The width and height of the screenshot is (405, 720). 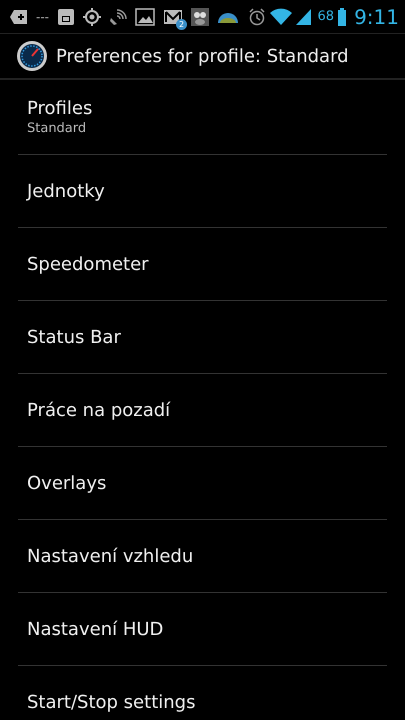 What do you see at coordinates (99, 410) in the screenshot?
I see `preference-title: Práce na pozadí` at bounding box center [99, 410].